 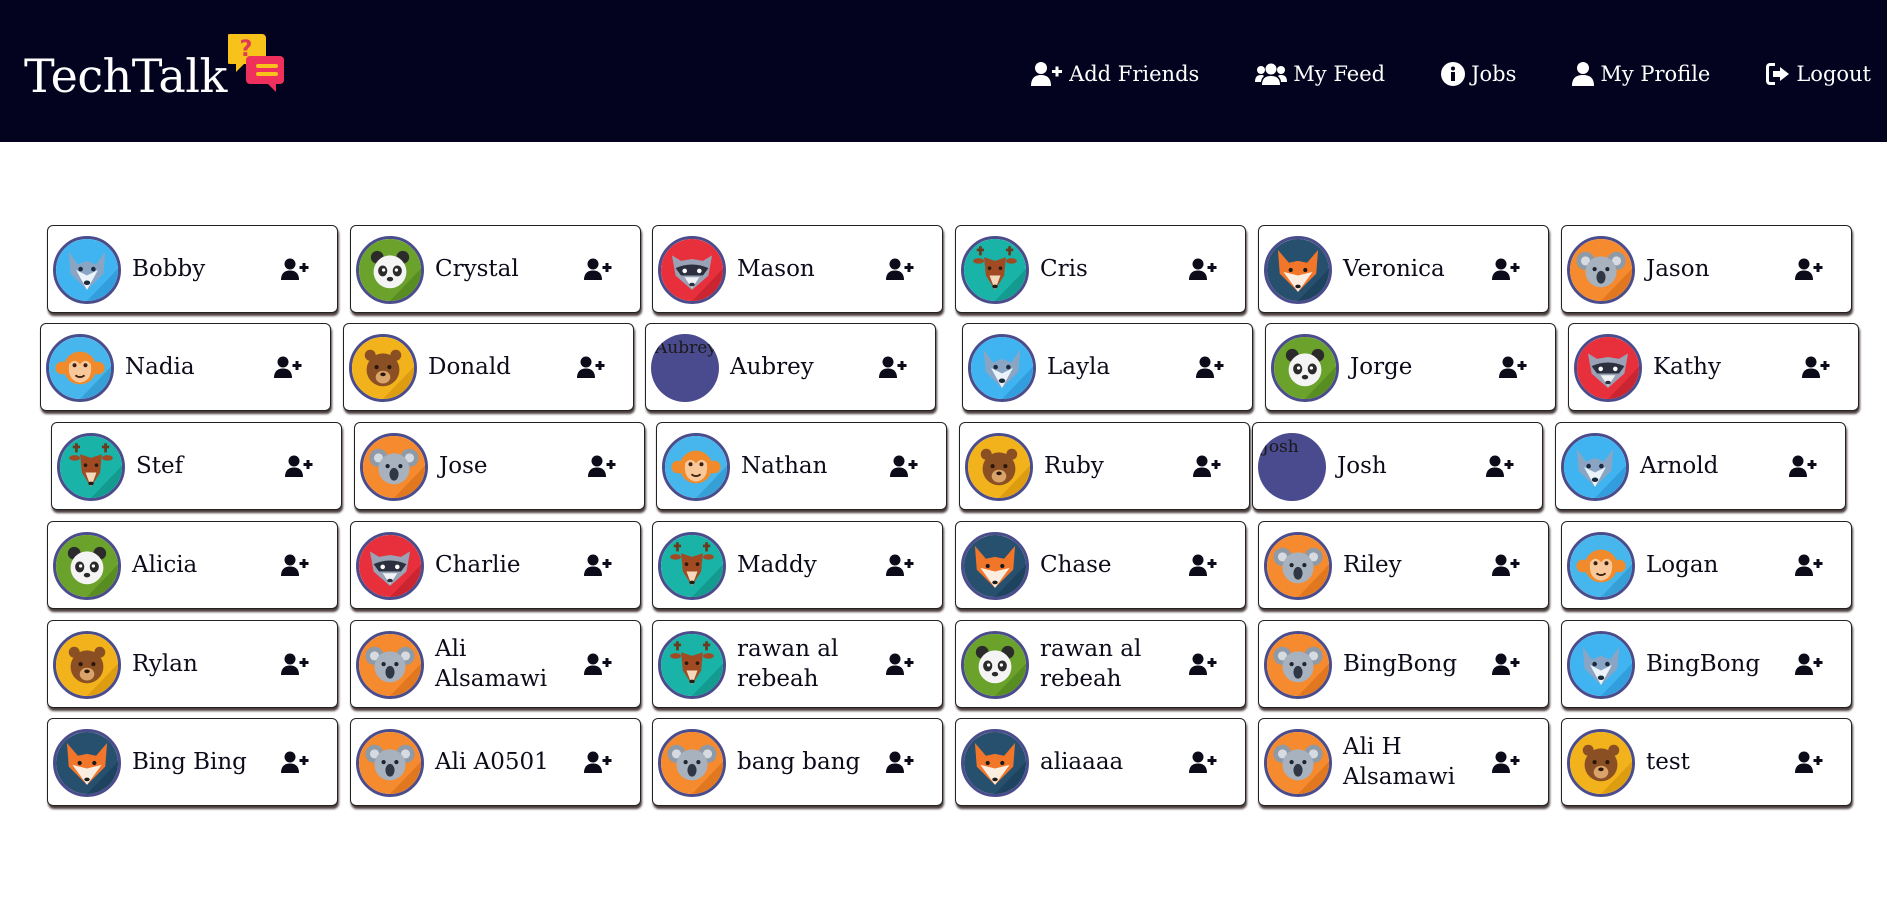 What do you see at coordinates (160, 367) in the screenshot?
I see `friend-name: Nadia` at bounding box center [160, 367].